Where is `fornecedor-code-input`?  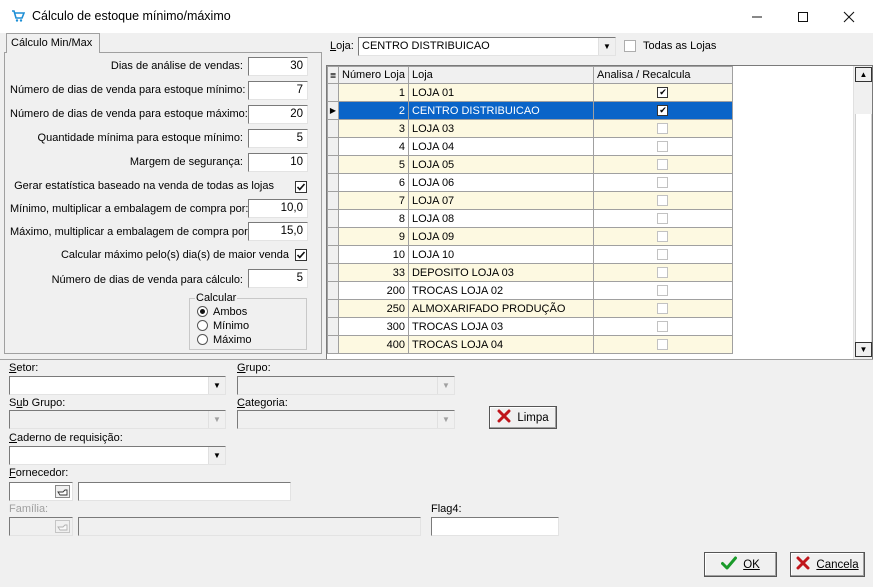
fornecedor-code-input is located at coordinates (41, 491).